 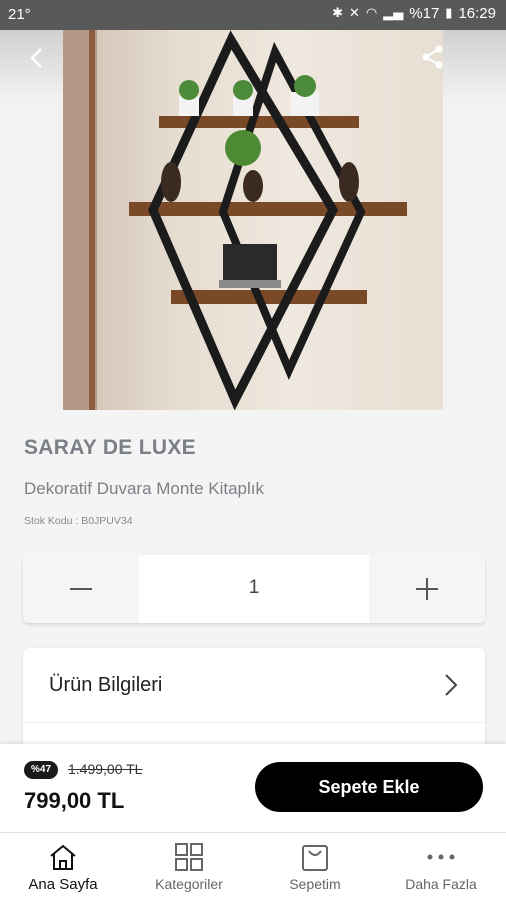 I want to click on quantity-value: 1, so click(x=254, y=587).